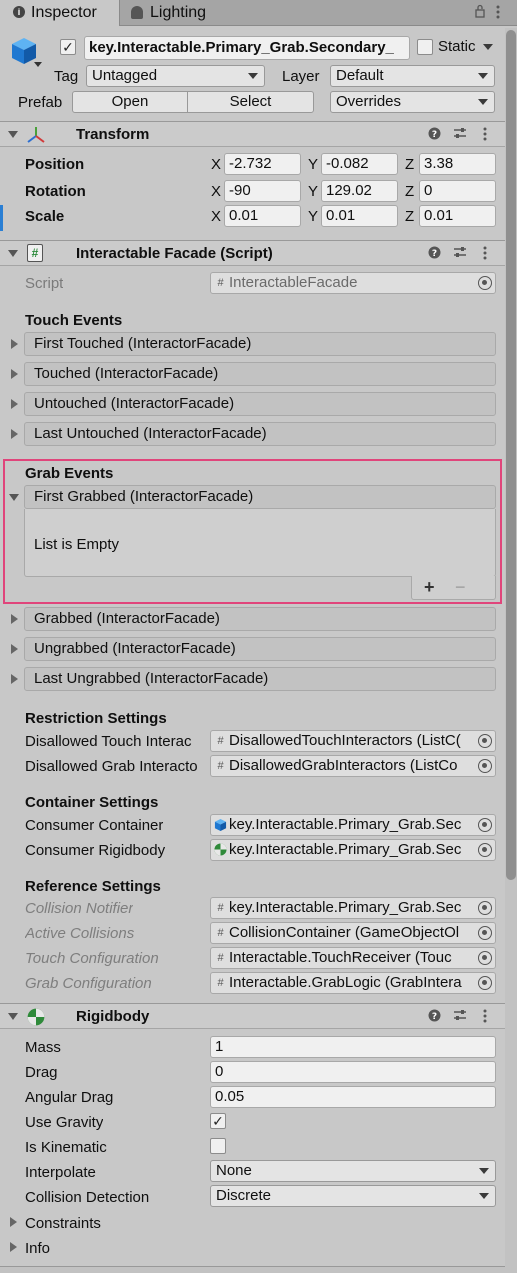  What do you see at coordinates (218, 1146) in the screenshot?
I see `is-kinematic-checkbox` at bounding box center [218, 1146].